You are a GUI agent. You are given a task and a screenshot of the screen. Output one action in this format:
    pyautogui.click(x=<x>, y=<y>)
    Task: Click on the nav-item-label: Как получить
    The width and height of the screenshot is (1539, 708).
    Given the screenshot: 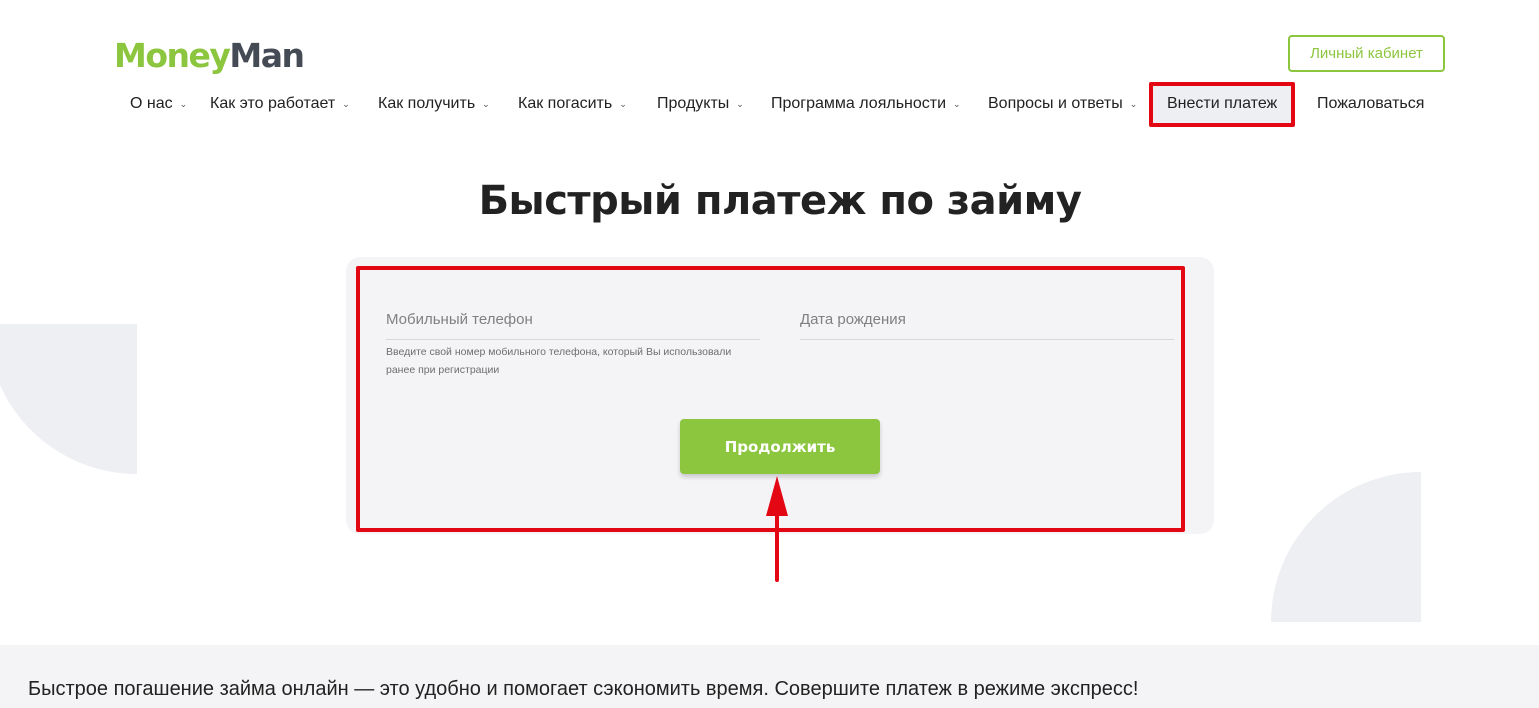 What is the action you would take?
    pyautogui.click(x=427, y=103)
    